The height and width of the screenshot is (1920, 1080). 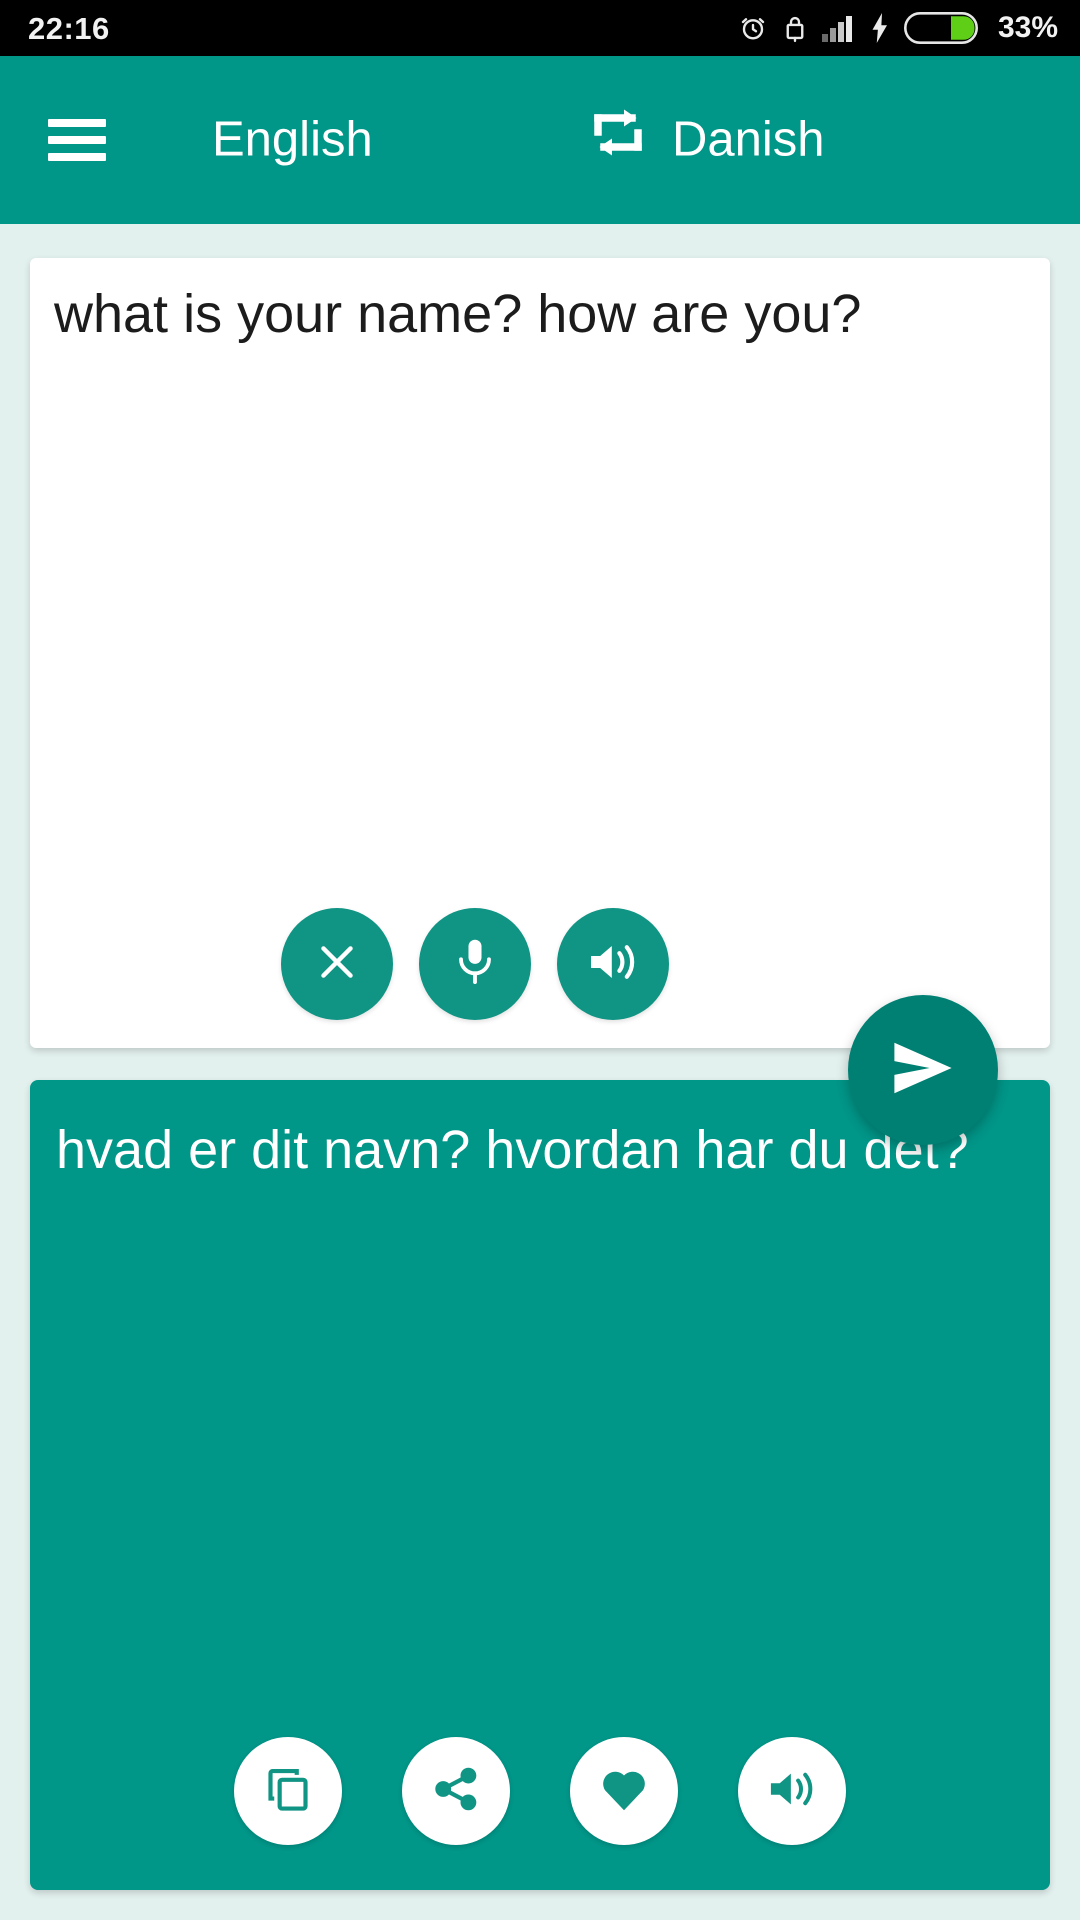 I want to click on lock-icon, so click(x=795, y=28).